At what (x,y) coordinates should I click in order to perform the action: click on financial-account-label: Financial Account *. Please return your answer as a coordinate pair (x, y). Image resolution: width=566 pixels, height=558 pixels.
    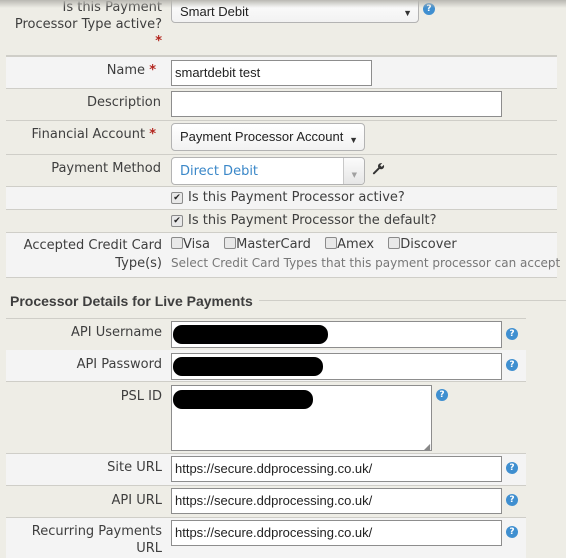
    Looking at the image, I should click on (94, 134).